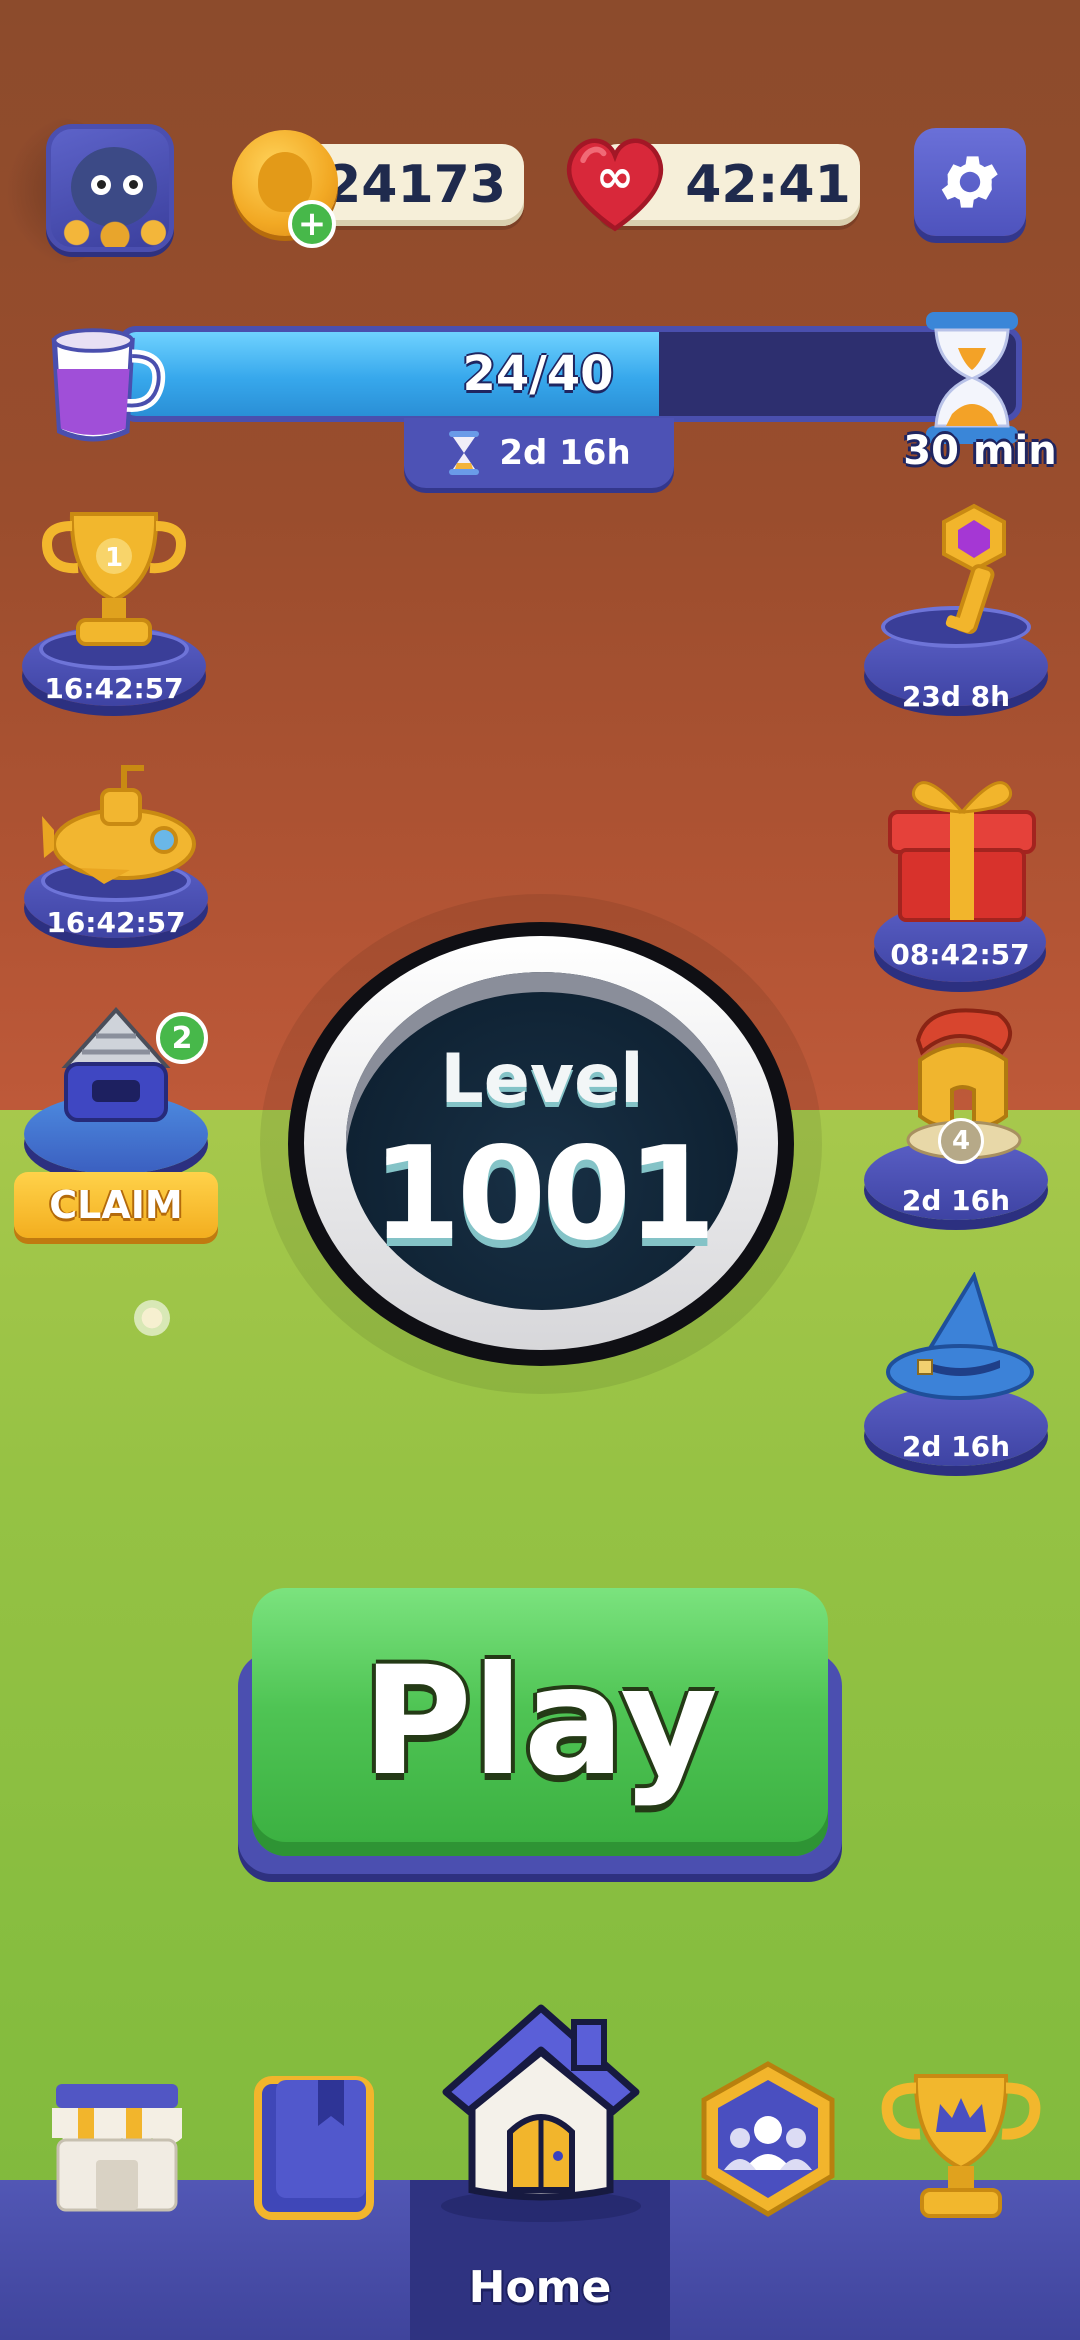 This screenshot has height=2340, width=1080. What do you see at coordinates (980, 451) in the screenshot?
I see `bonus-timer-text: 30 min` at bounding box center [980, 451].